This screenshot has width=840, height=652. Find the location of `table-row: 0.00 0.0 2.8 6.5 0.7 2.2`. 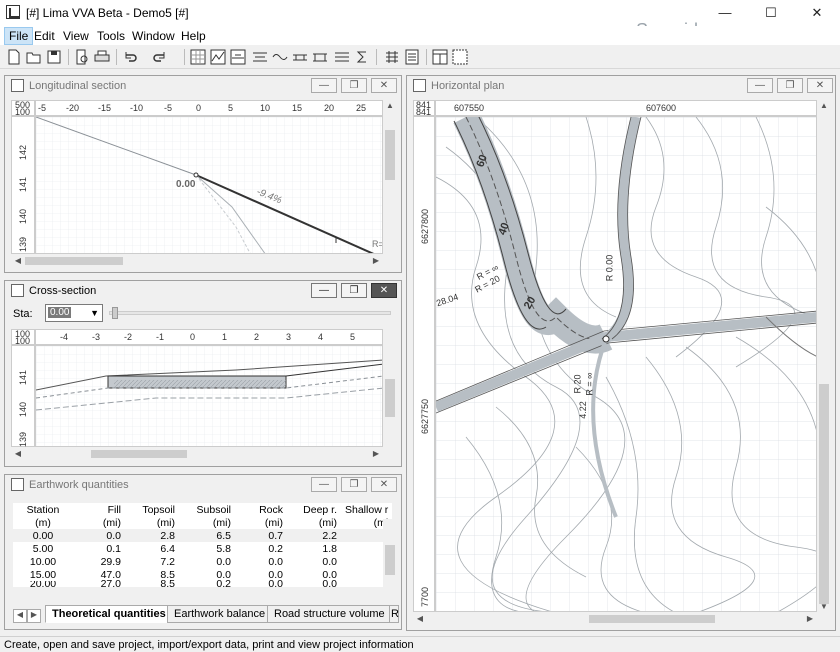

table-row: 0.00 0.0 2.8 6.5 0.7 2.2 is located at coordinates (203, 535).